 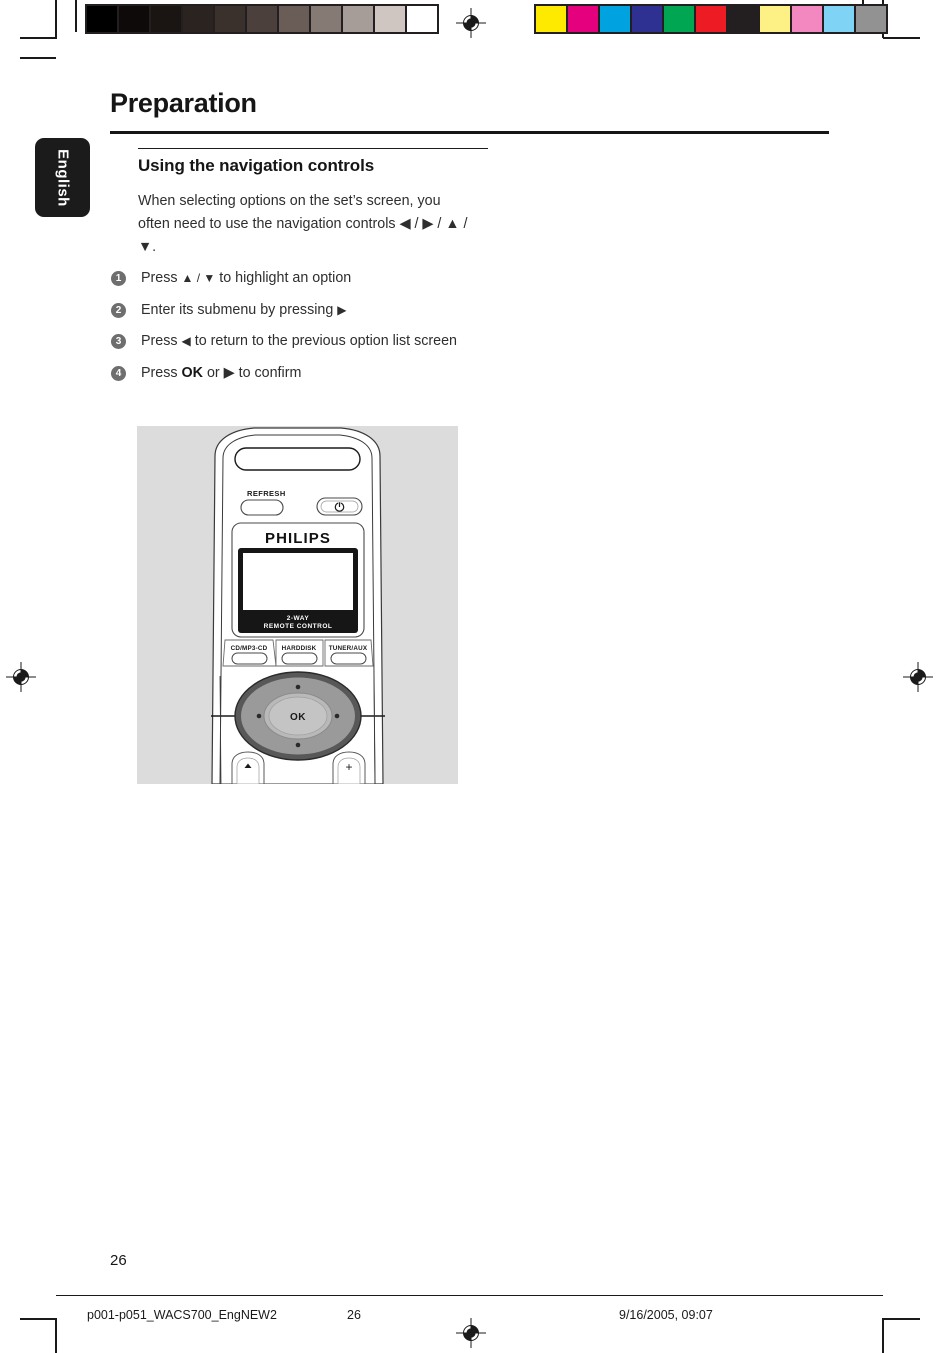 What do you see at coordinates (469, 1295) in the screenshot?
I see `footer-divider` at bounding box center [469, 1295].